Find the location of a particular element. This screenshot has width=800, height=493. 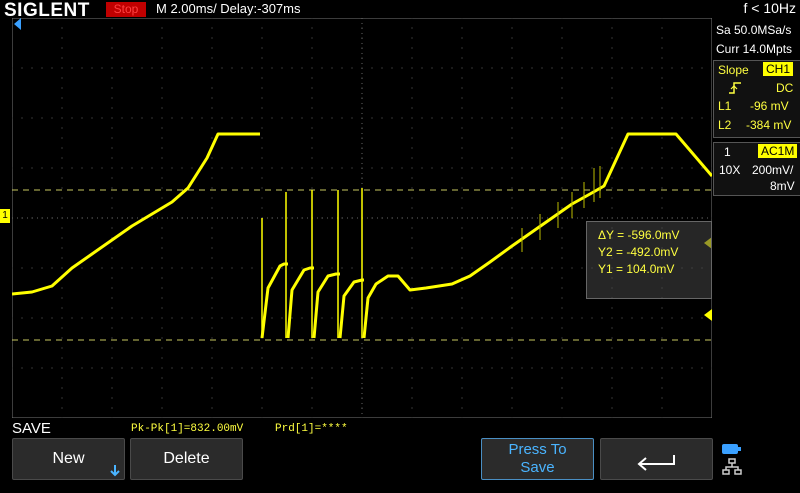

press-to-save-button: Press To Save is located at coordinates (537, 459).